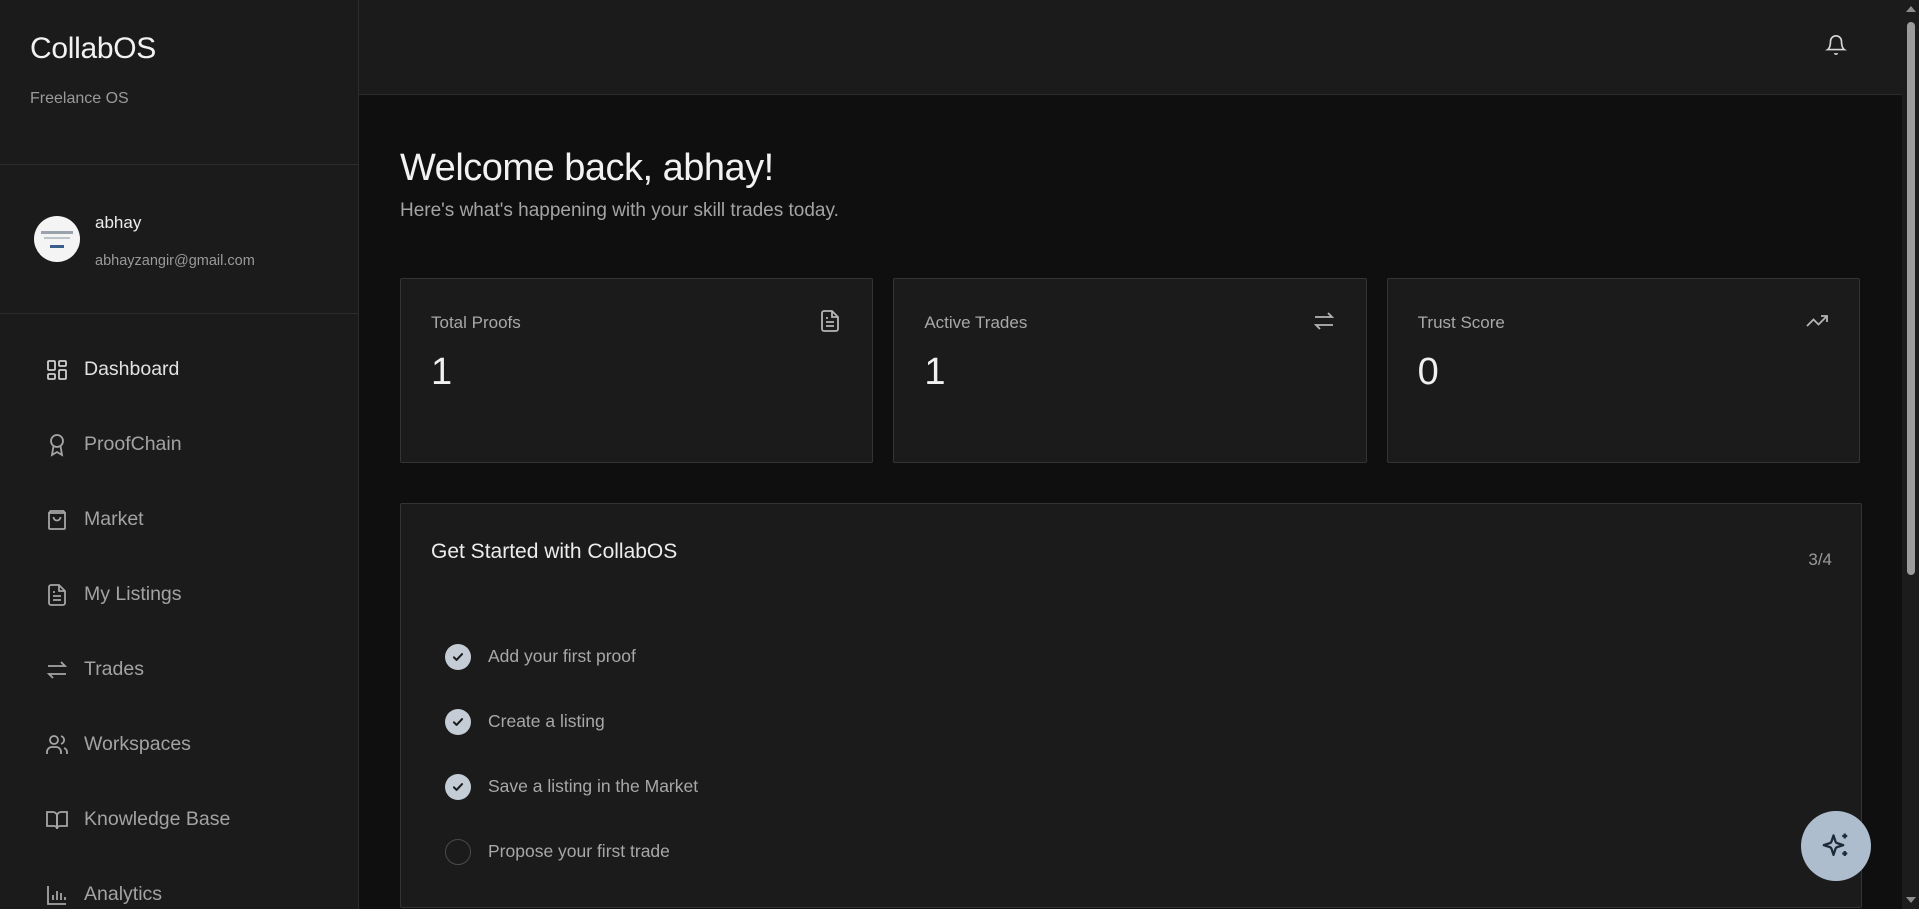 This screenshot has height=909, width=1919. What do you see at coordinates (133, 594) in the screenshot?
I see `sidebar-item-label: My Listings` at bounding box center [133, 594].